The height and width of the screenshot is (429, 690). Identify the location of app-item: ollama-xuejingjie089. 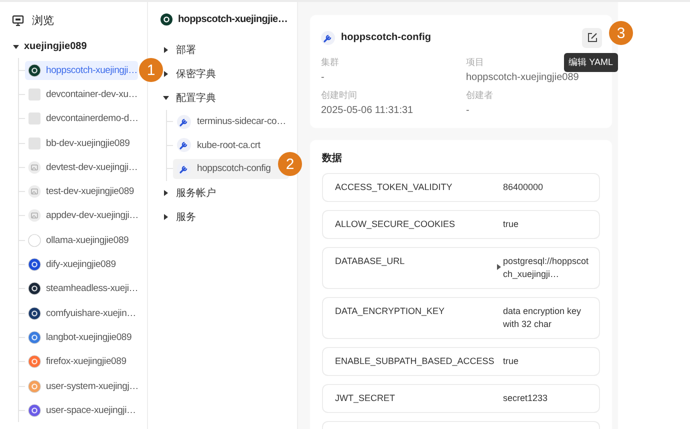
(81, 240).